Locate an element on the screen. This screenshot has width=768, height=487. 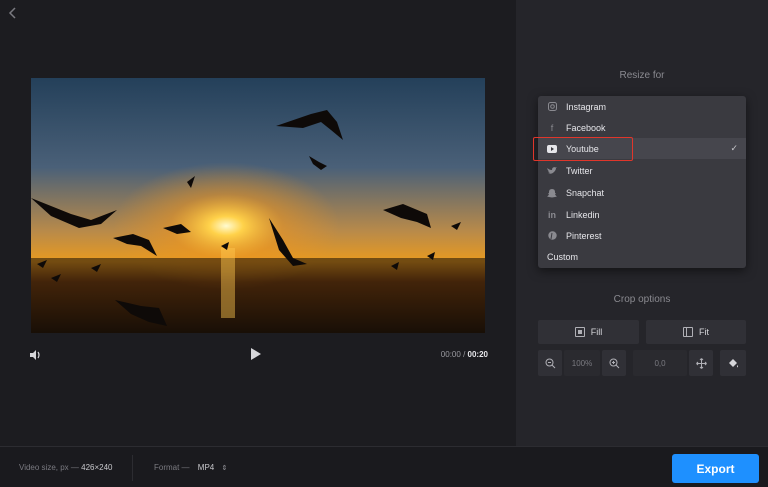
fit-icon is located at coordinates (688, 332).